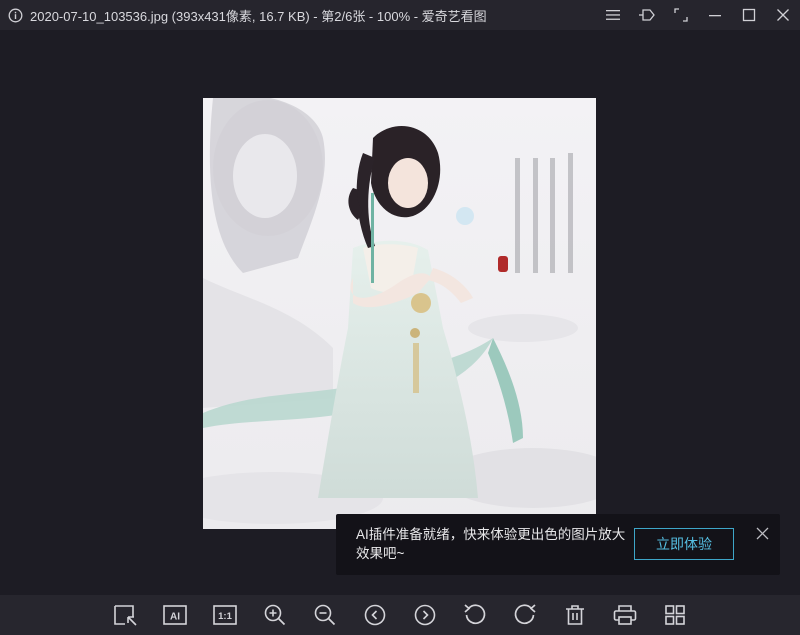 The image size is (800, 635). I want to click on rotate-right-button, so click(525, 615).